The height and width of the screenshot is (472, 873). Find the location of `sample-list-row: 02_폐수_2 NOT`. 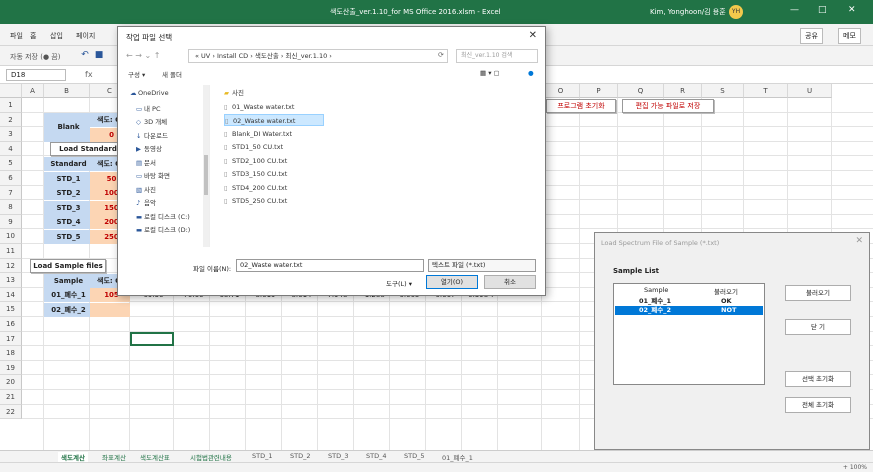

sample-list-row: 02_폐수_2 NOT is located at coordinates (689, 310).